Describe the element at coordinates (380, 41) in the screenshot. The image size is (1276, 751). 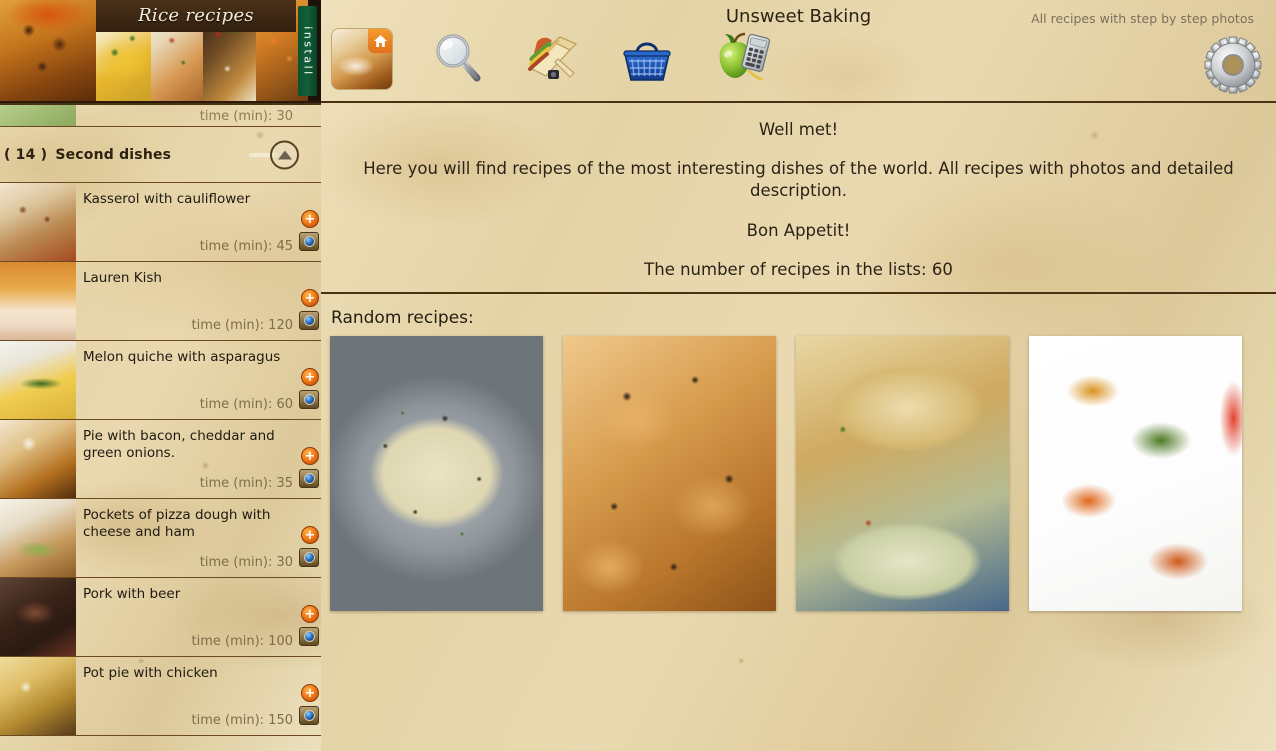
I see `home-icon` at that location.